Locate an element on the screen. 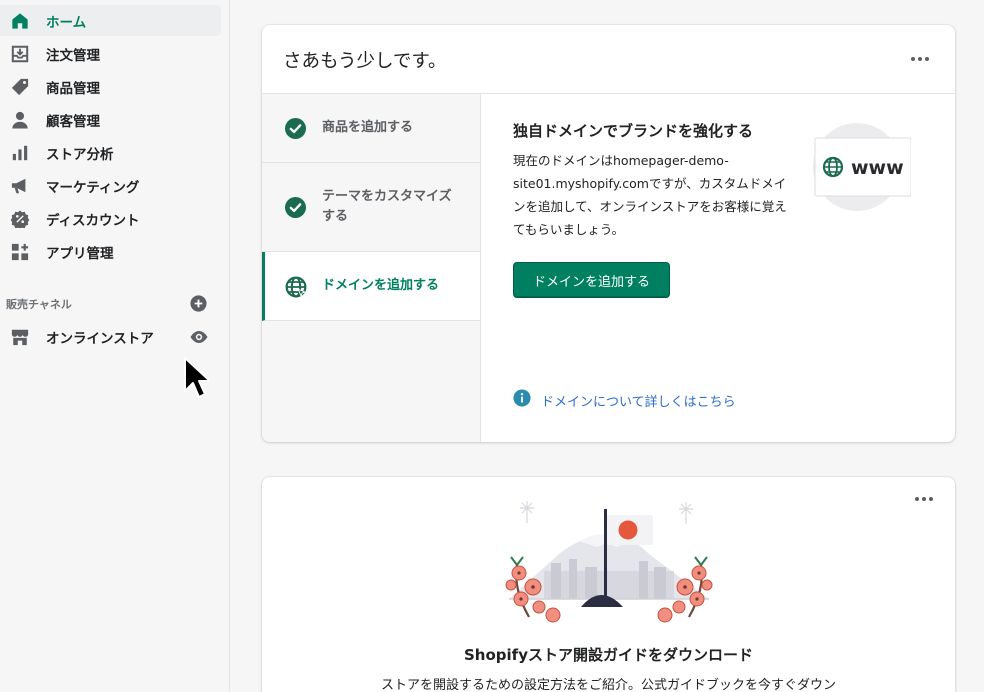  step-add-domain: ドメインを追加する is located at coordinates (371, 286).